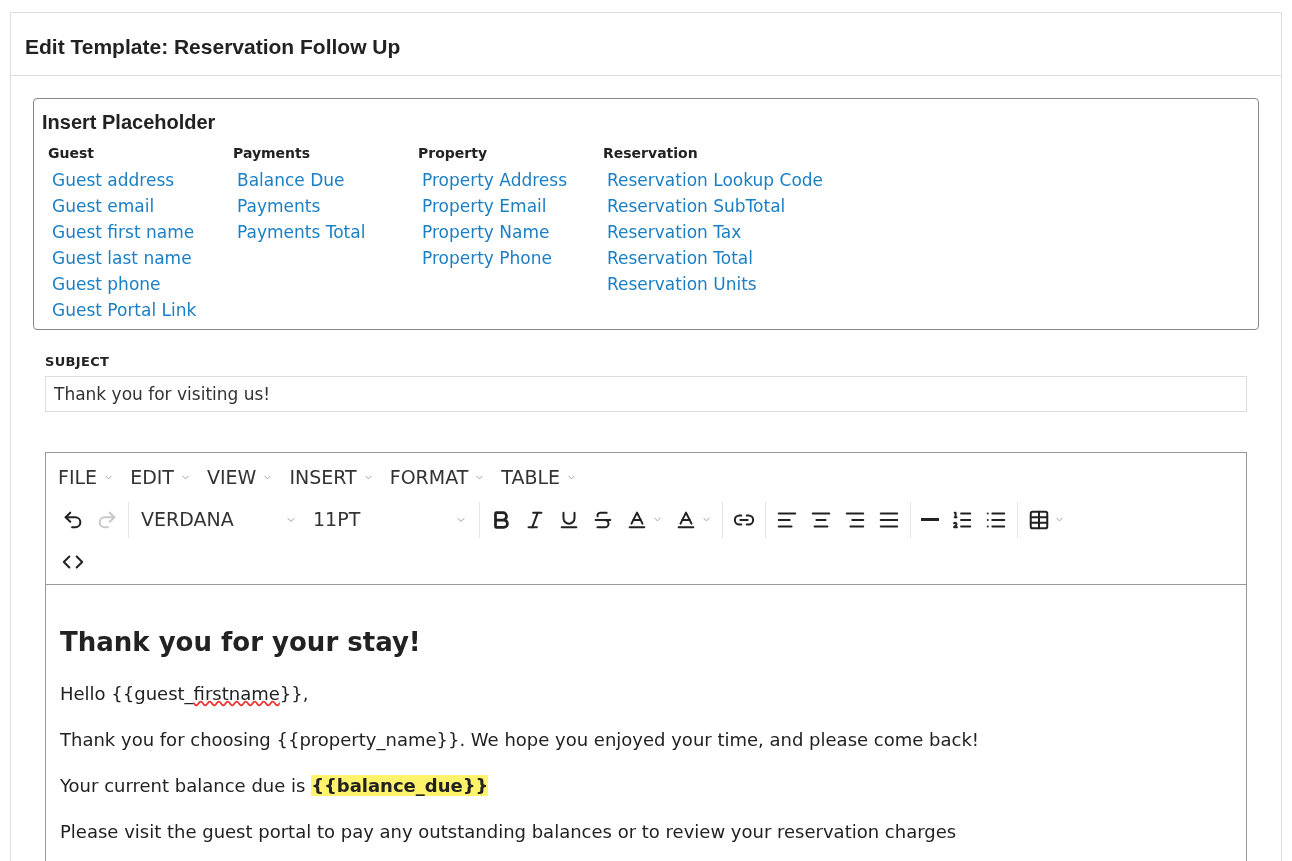  What do you see at coordinates (495, 179) in the screenshot?
I see `placeholder-link: Property Address` at bounding box center [495, 179].